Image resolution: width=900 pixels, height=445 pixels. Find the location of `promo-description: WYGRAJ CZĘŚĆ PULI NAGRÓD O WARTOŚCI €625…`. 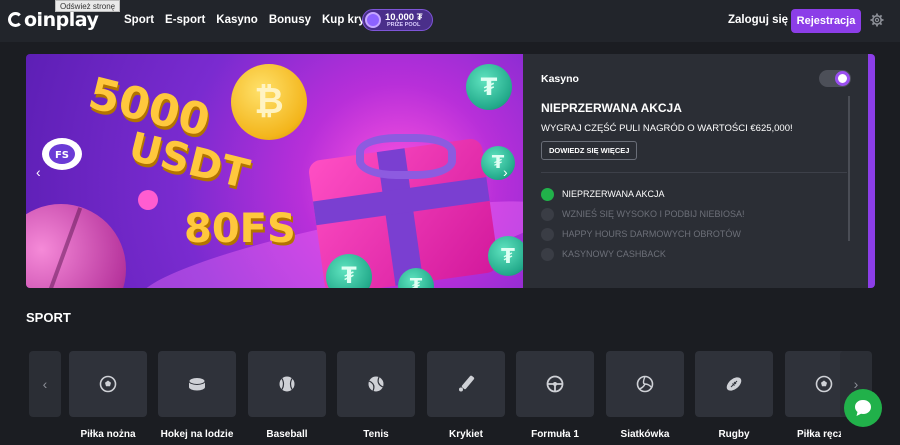

promo-description: WYGRAJ CZĘŚĆ PULI NAGRÓD O WARTOŚCI €625… is located at coordinates (667, 128).